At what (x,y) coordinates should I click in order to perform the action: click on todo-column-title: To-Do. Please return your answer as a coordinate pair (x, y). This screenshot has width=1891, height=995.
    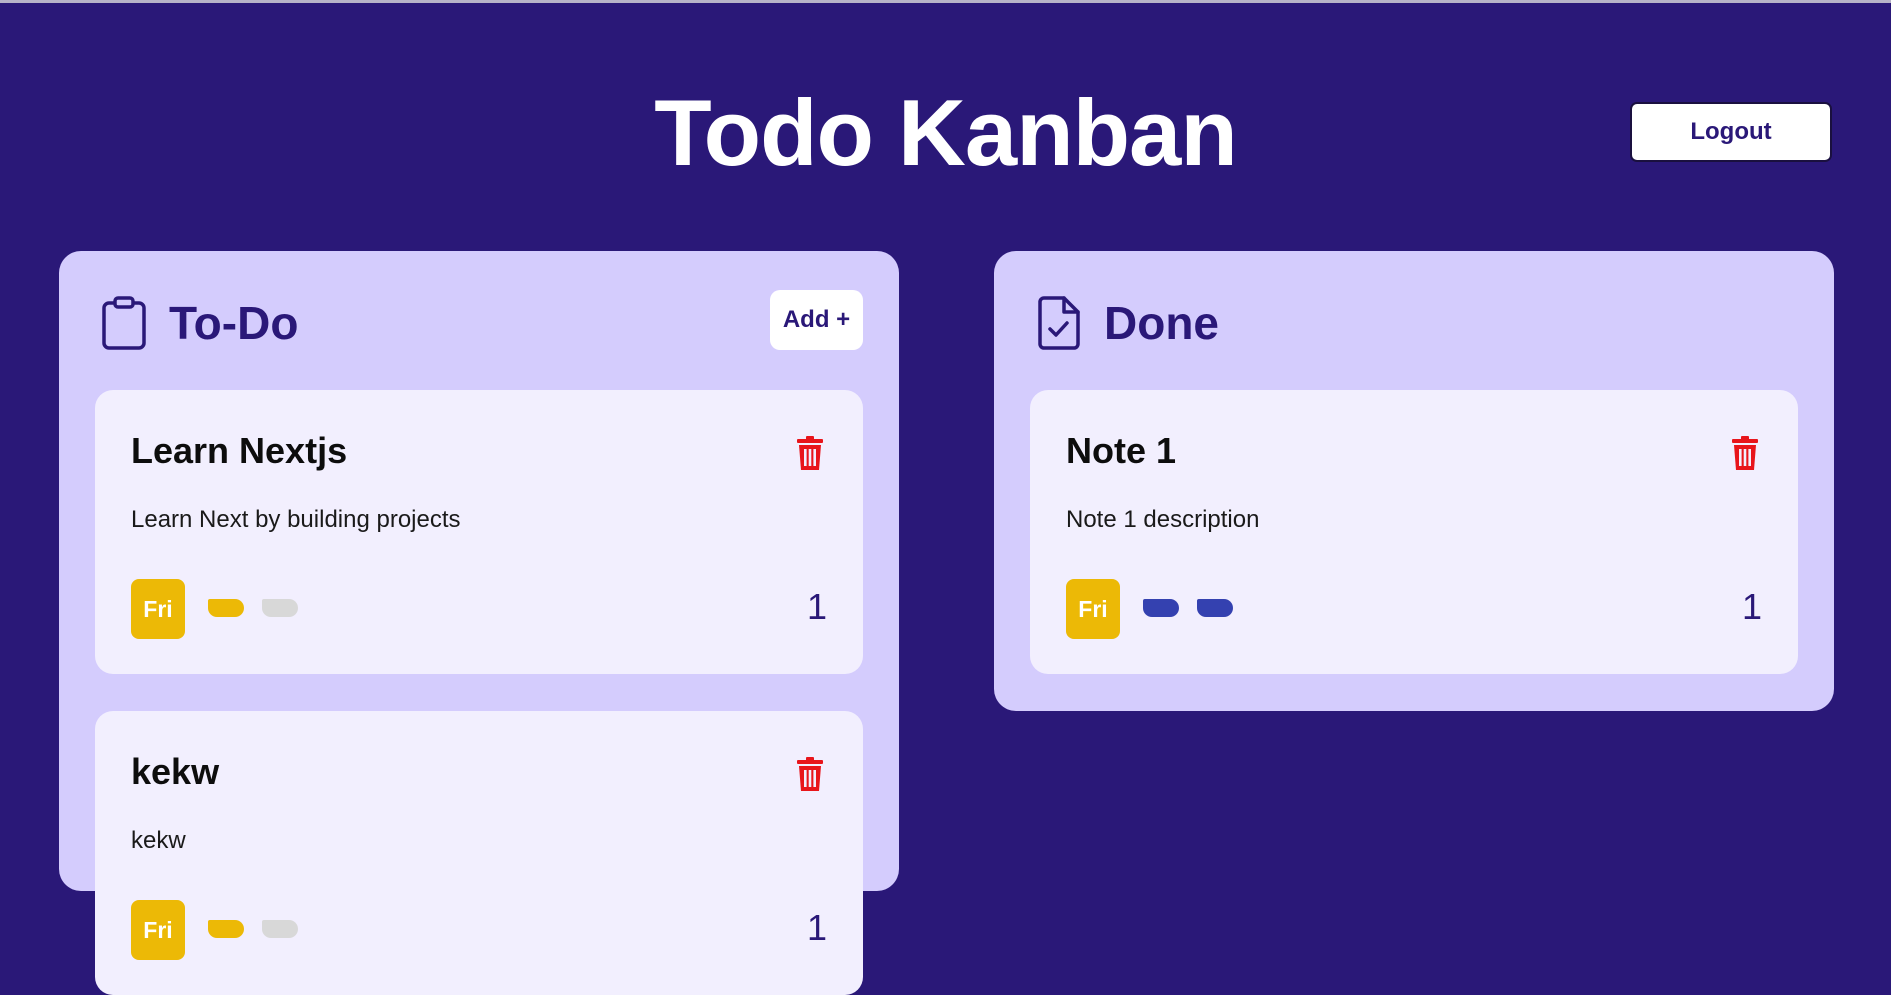
    Looking at the image, I should click on (234, 323).